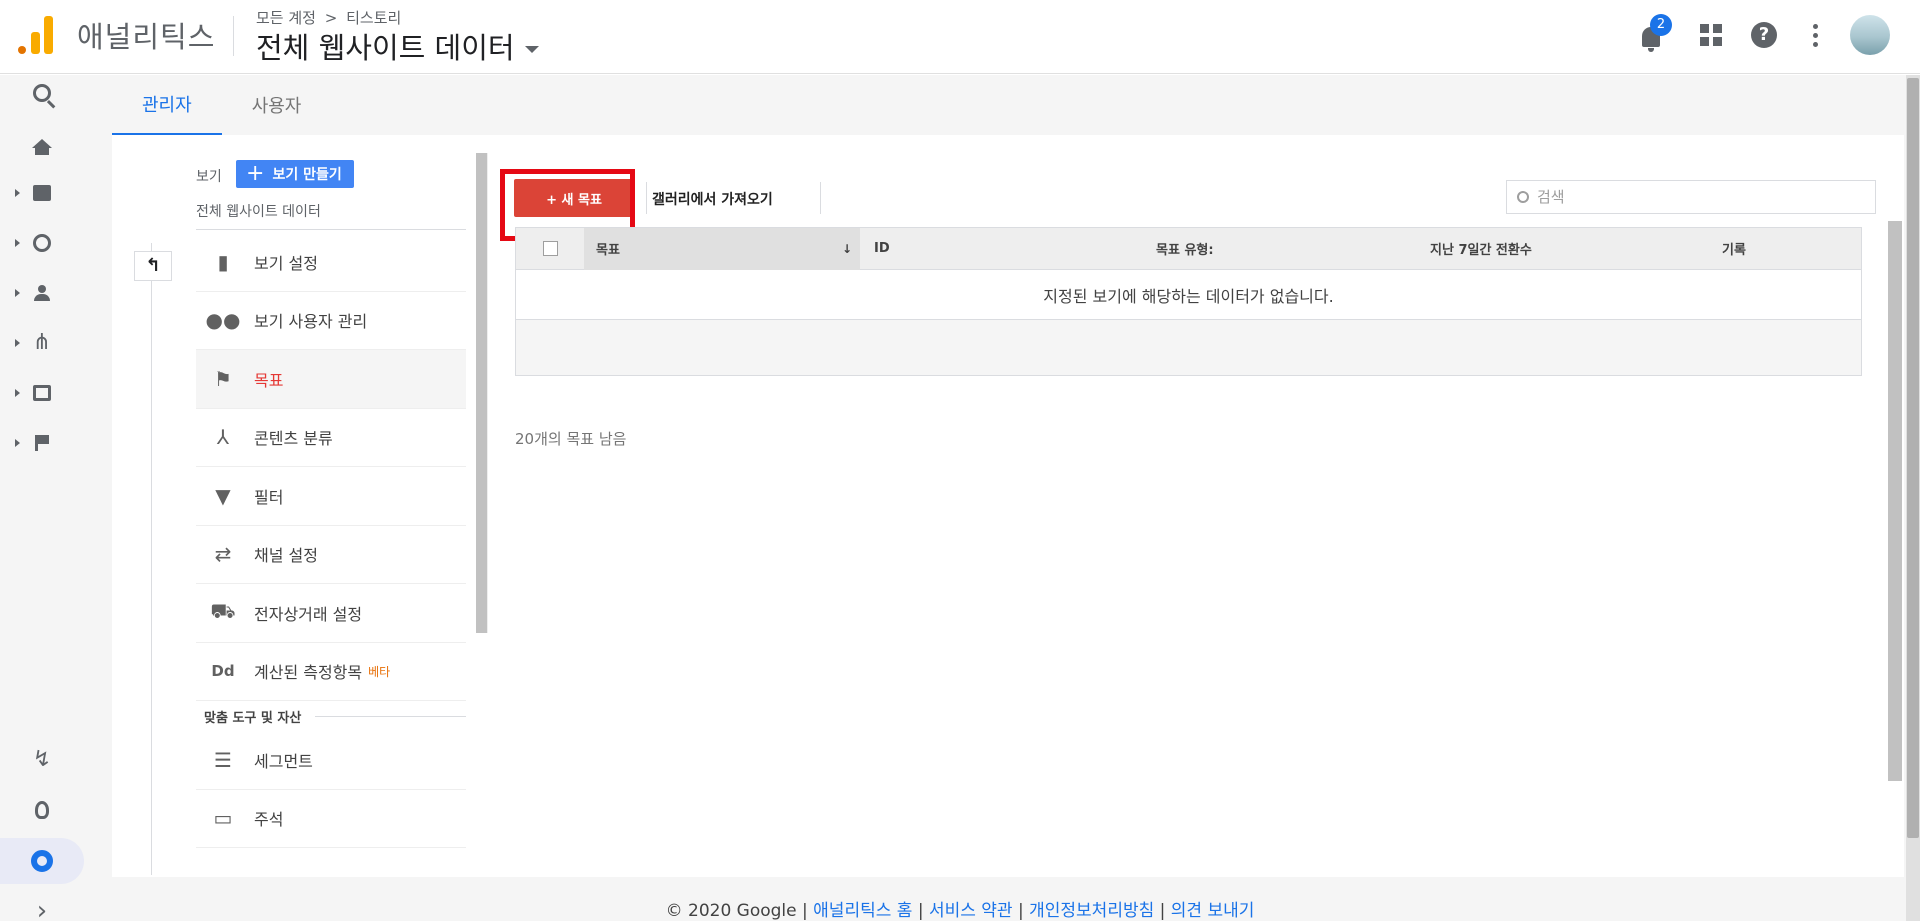 The height and width of the screenshot is (921, 1920). What do you see at coordinates (308, 673) in the screenshot?
I see `menu-item-label: 계산된 측정항목` at bounding box center [308, 673].